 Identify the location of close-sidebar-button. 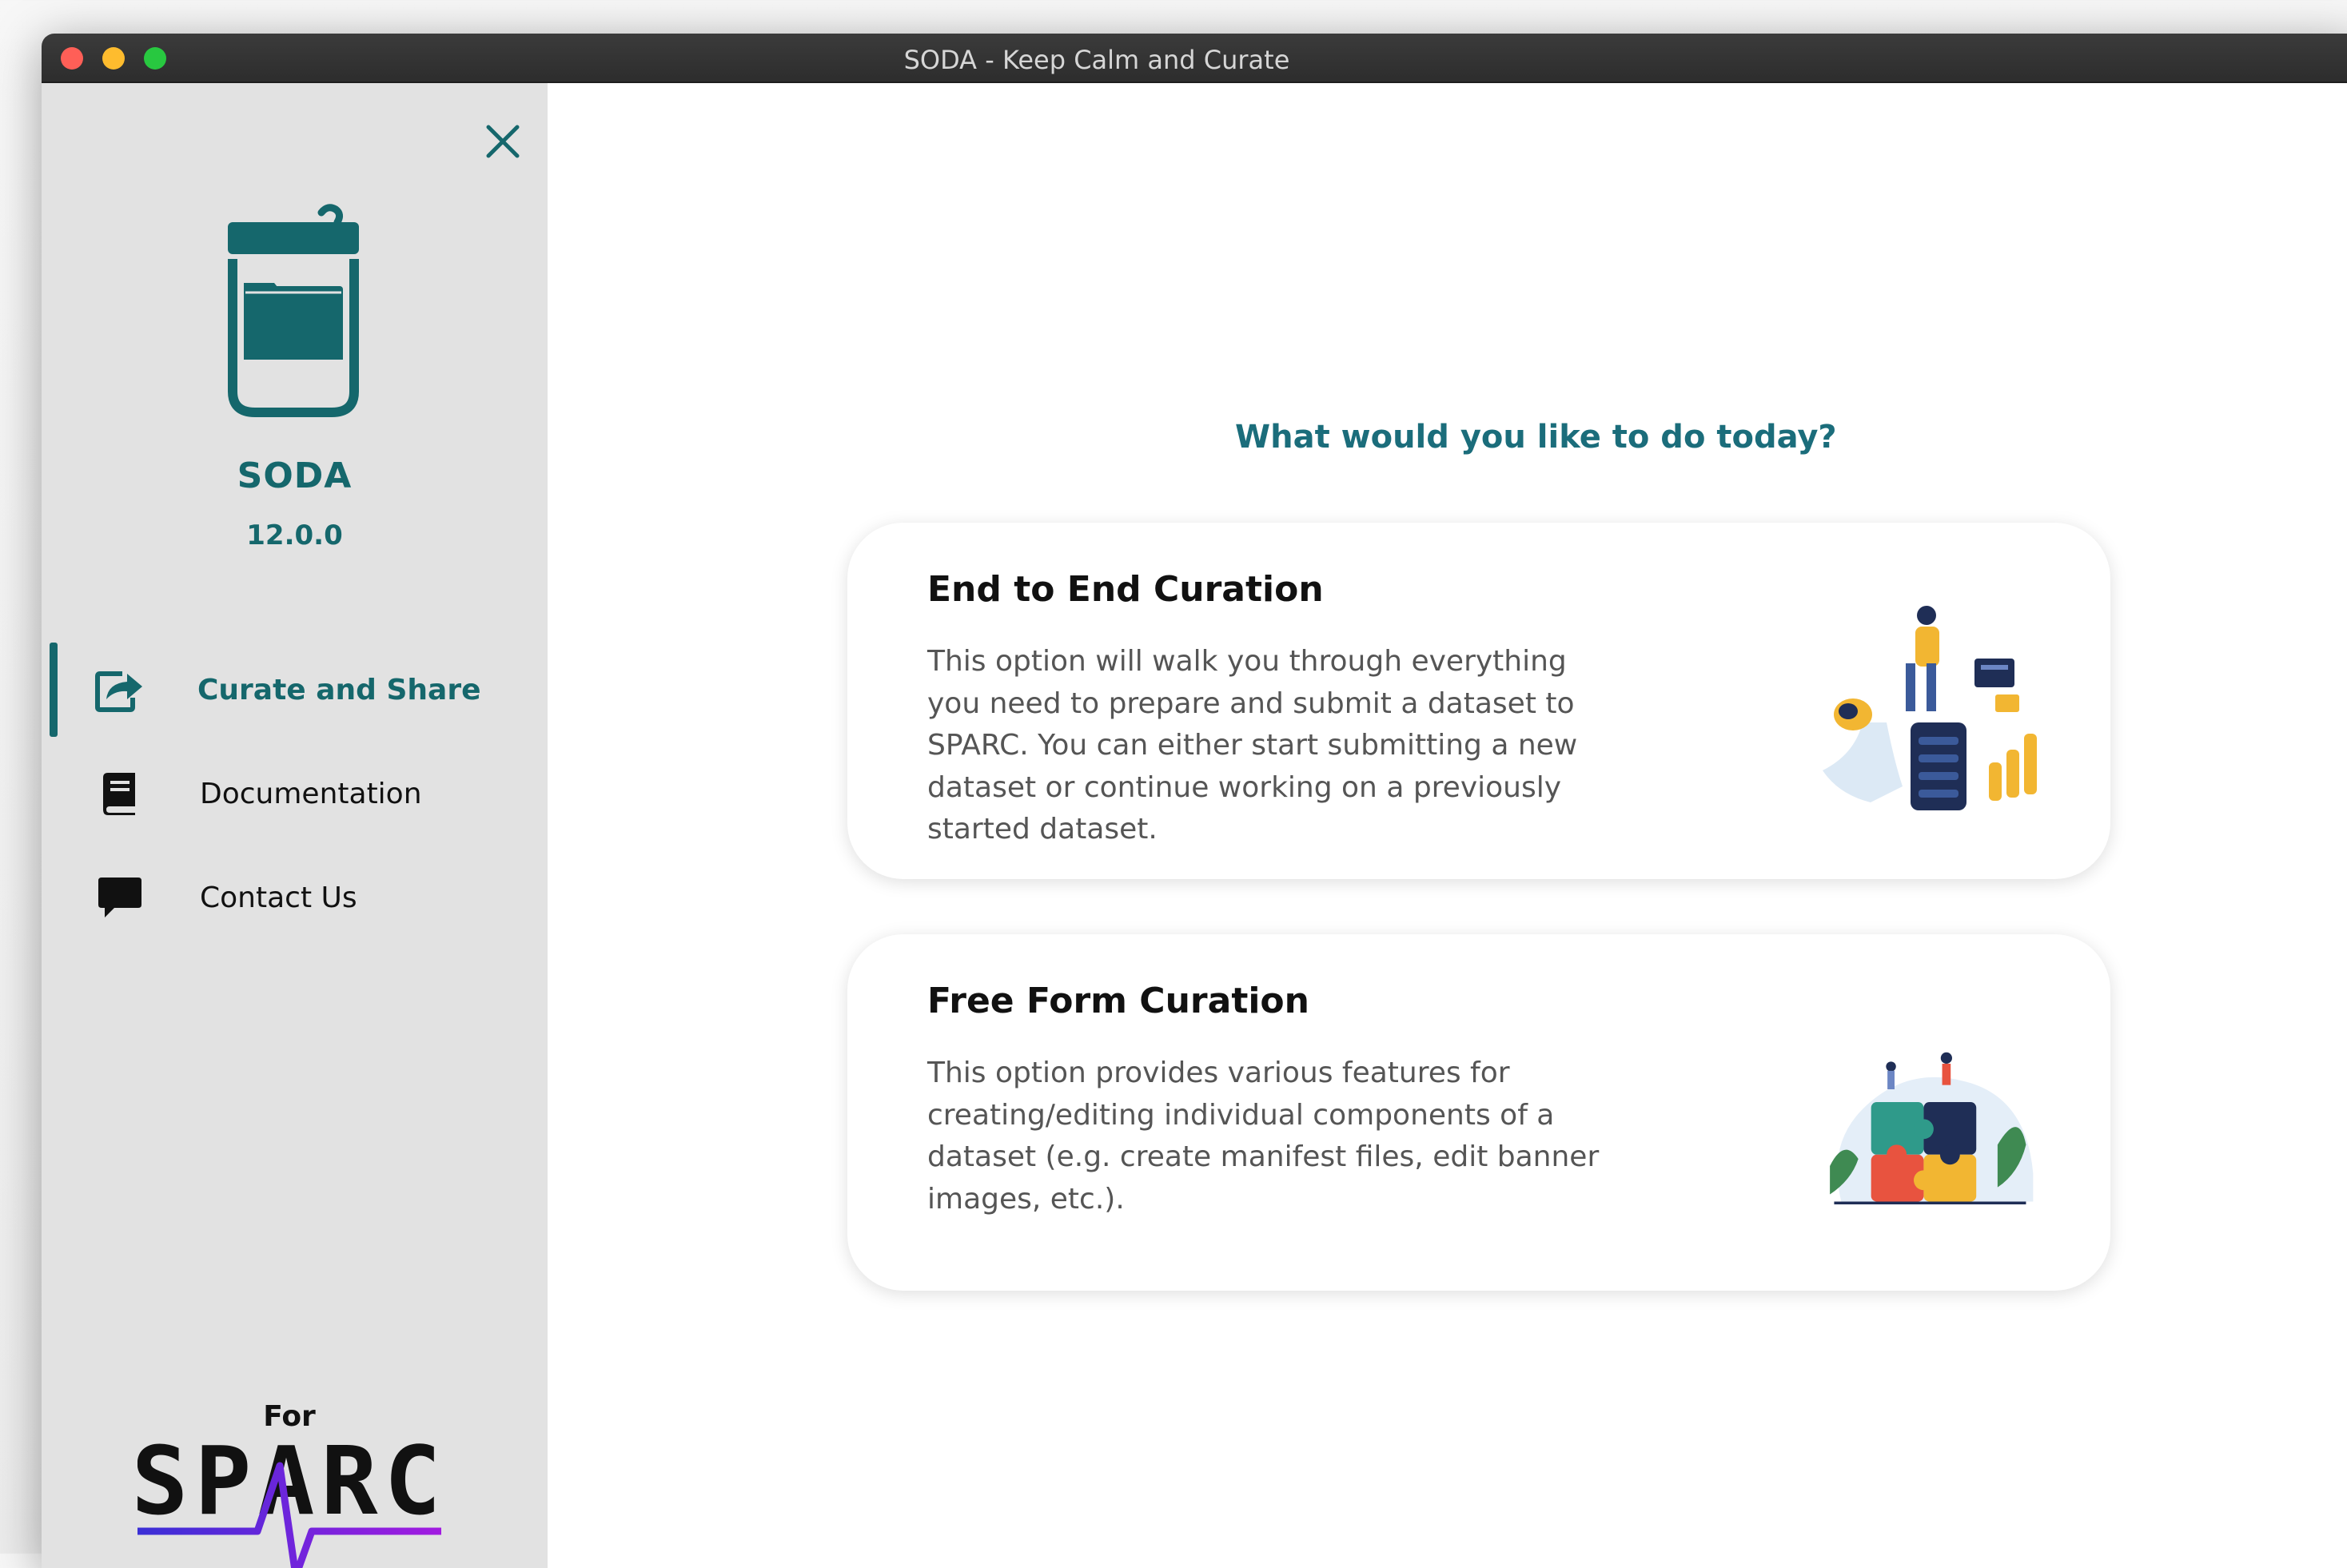
(503, 141).